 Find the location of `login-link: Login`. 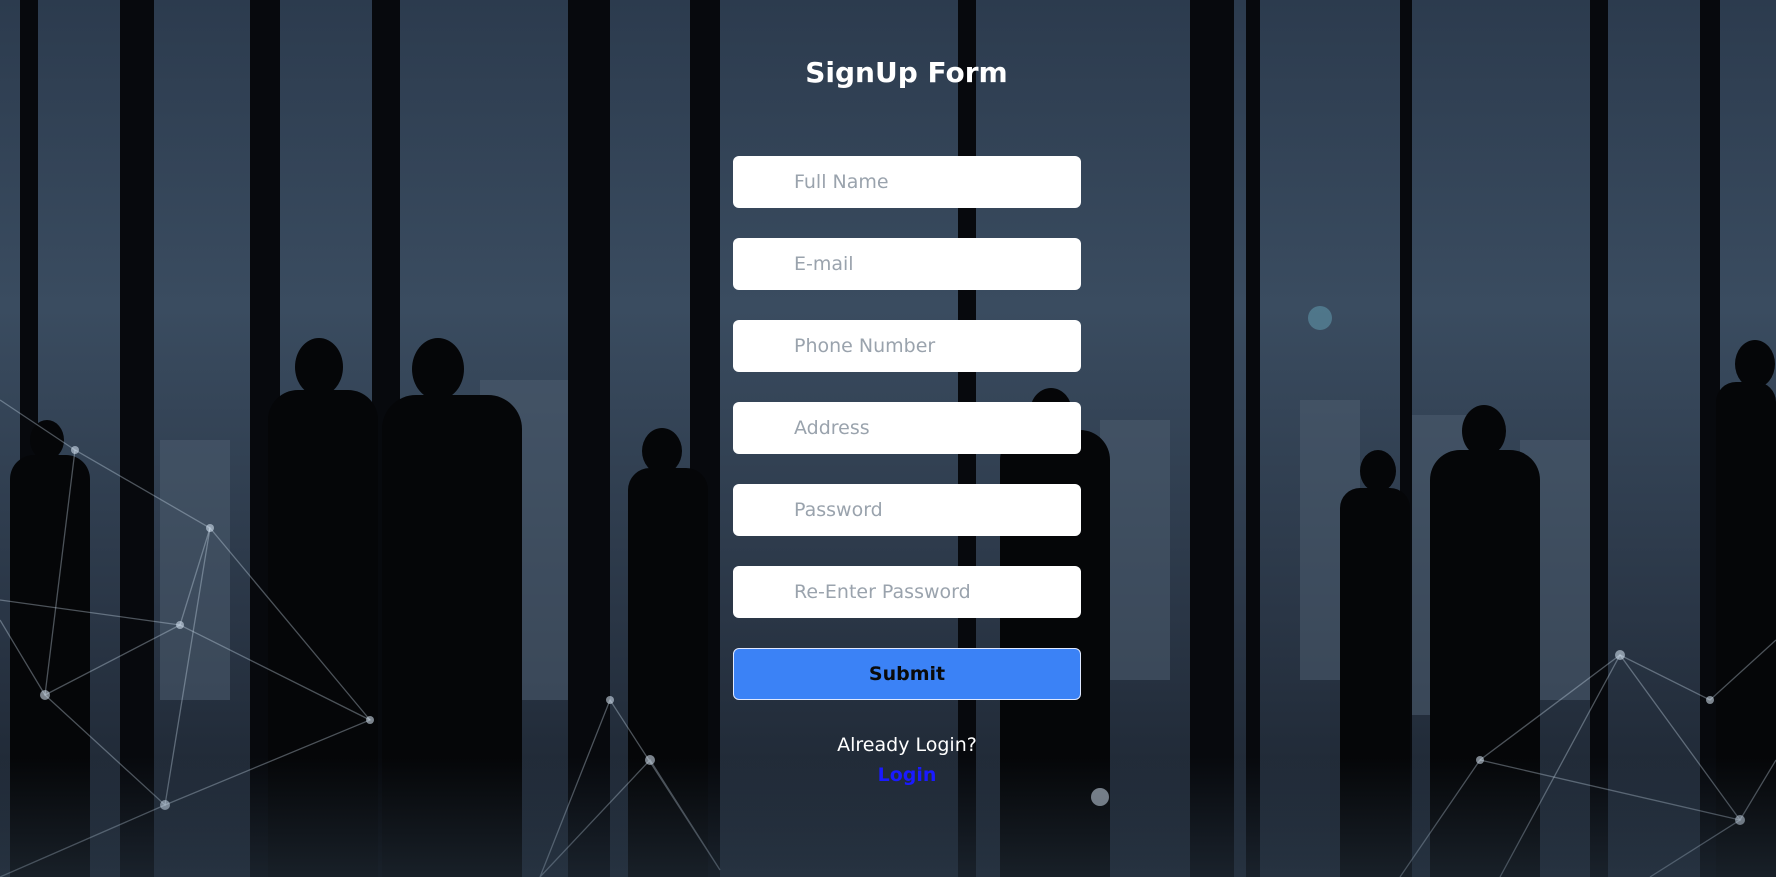

login-link: Login is located at coordinates (907, 775).